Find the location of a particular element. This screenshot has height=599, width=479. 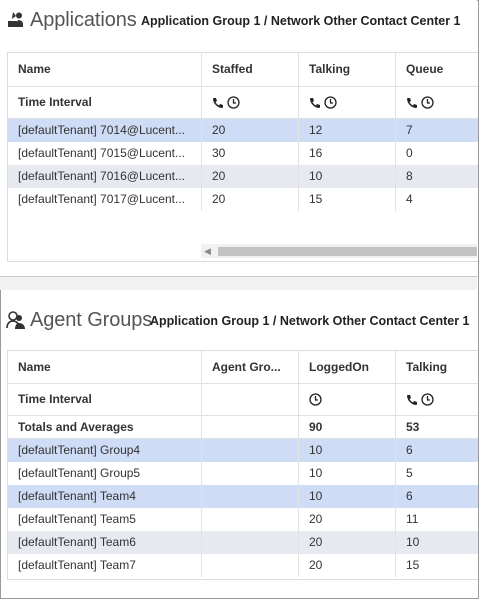

table-row: [defaultTenant] Team5 20 11 is located at coordinates (243, 519).